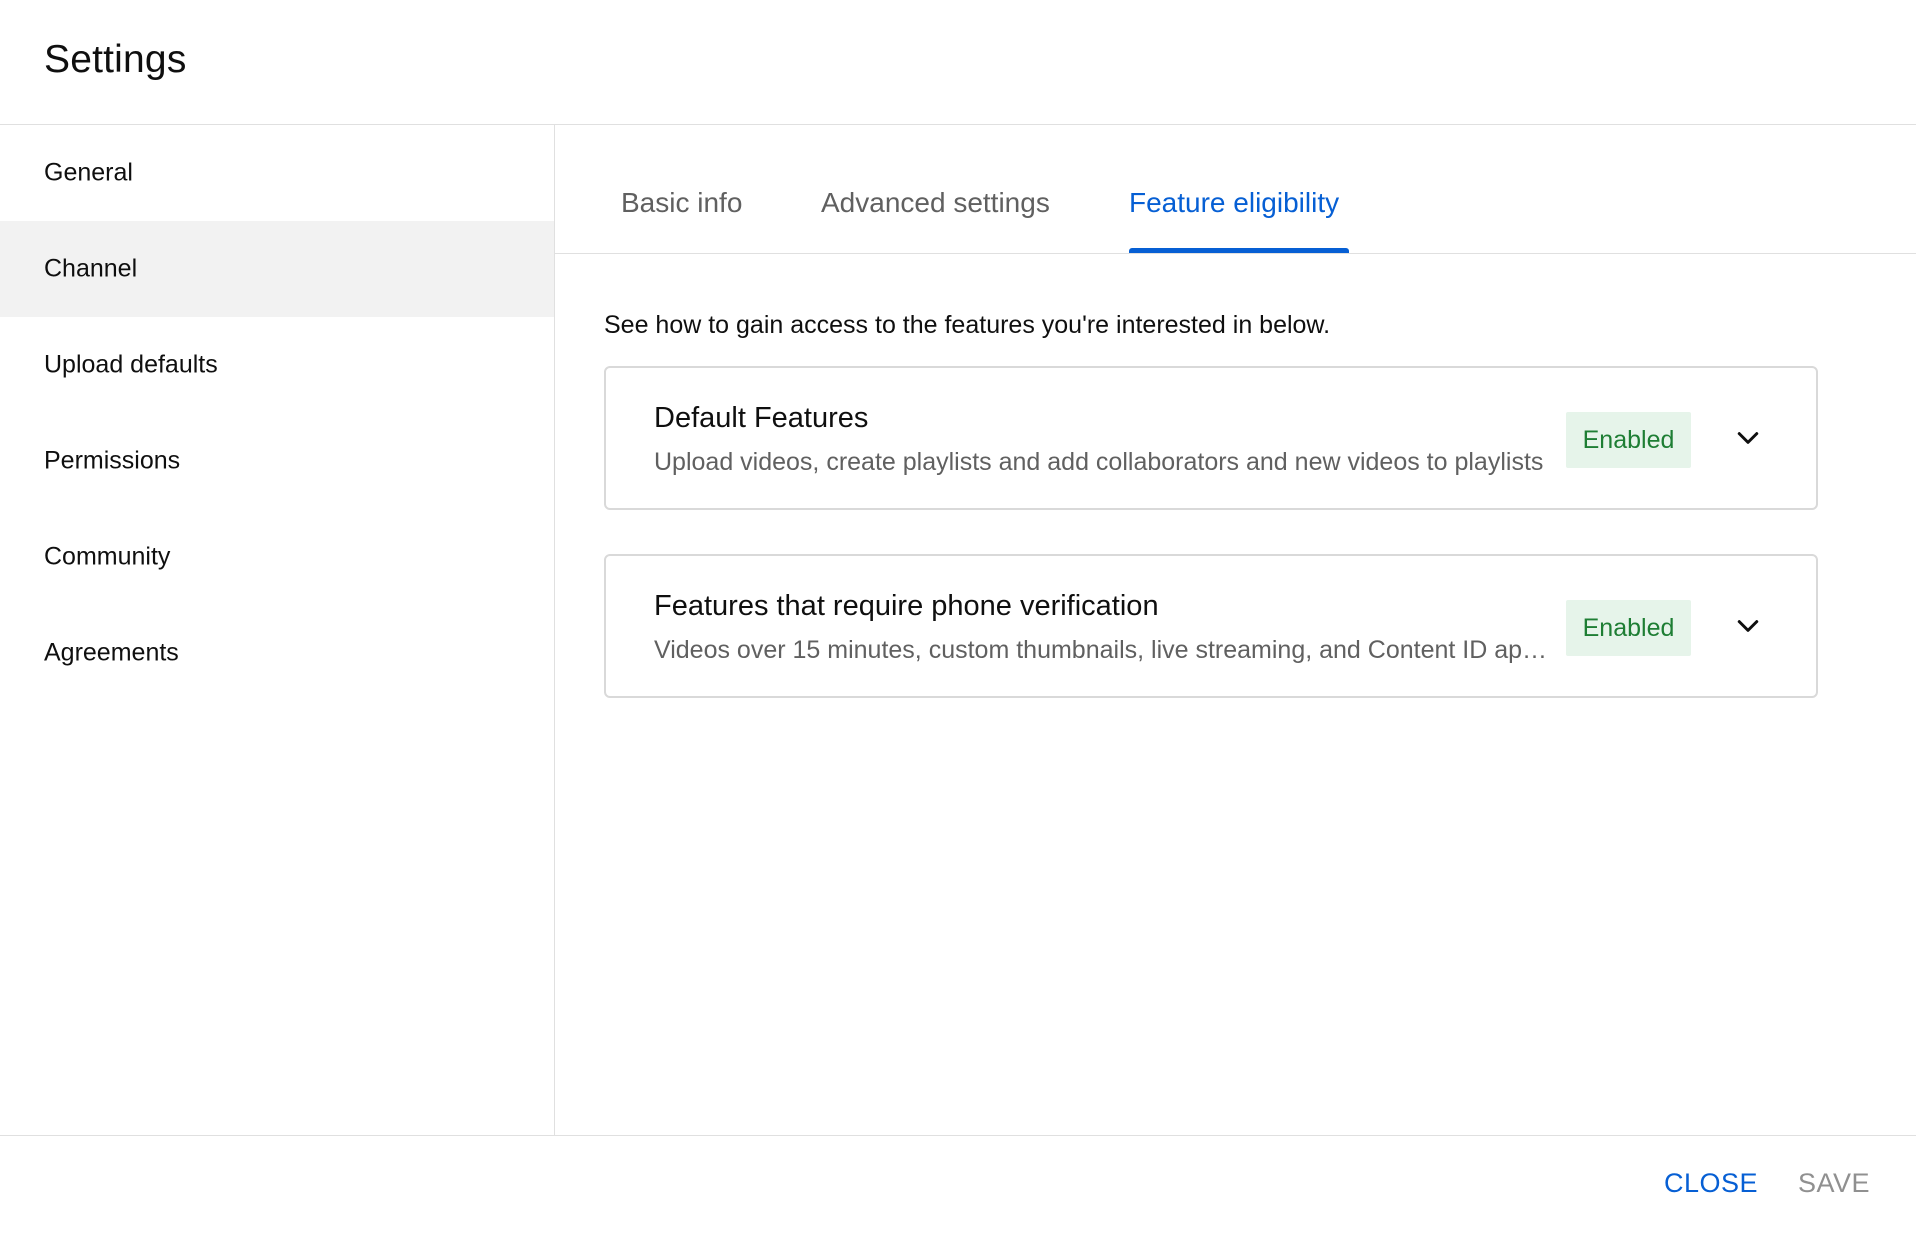 The image size is (1916, 1236). I want to click on feature-card-title: Default Features, so click(761, 418).